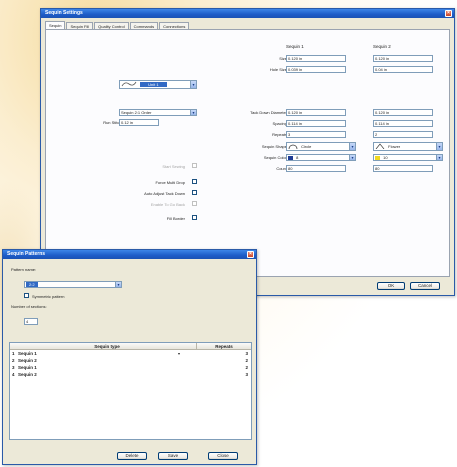 The height and width of the screenshot is (467, 457). I want to click on pattern-name-label: Pattern name:, so click(24, 269).